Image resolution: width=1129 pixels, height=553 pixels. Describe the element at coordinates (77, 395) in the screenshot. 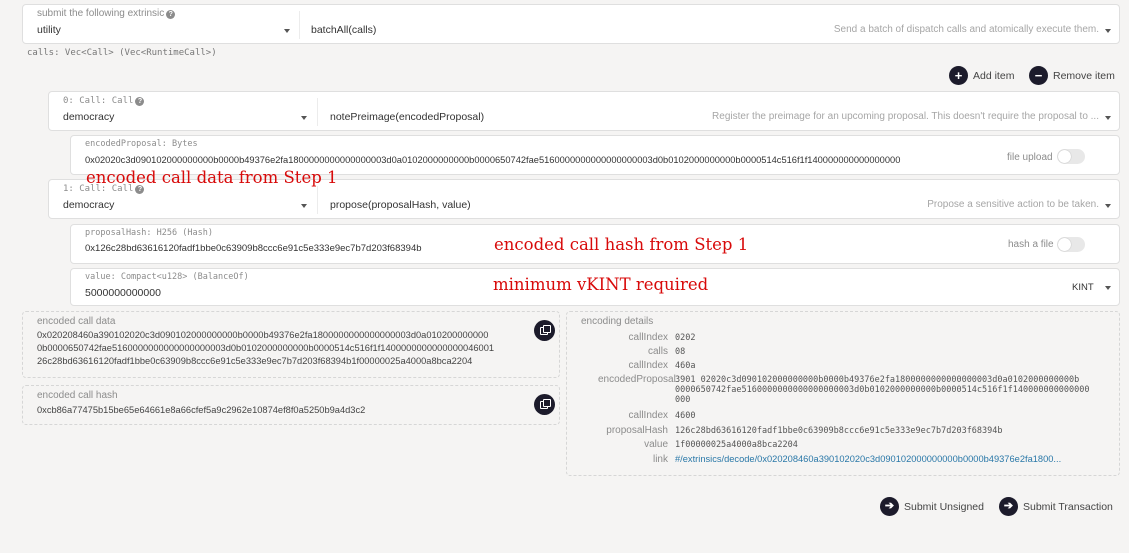

I see `encoded-call-hash-label: encoded call hash` at that location.